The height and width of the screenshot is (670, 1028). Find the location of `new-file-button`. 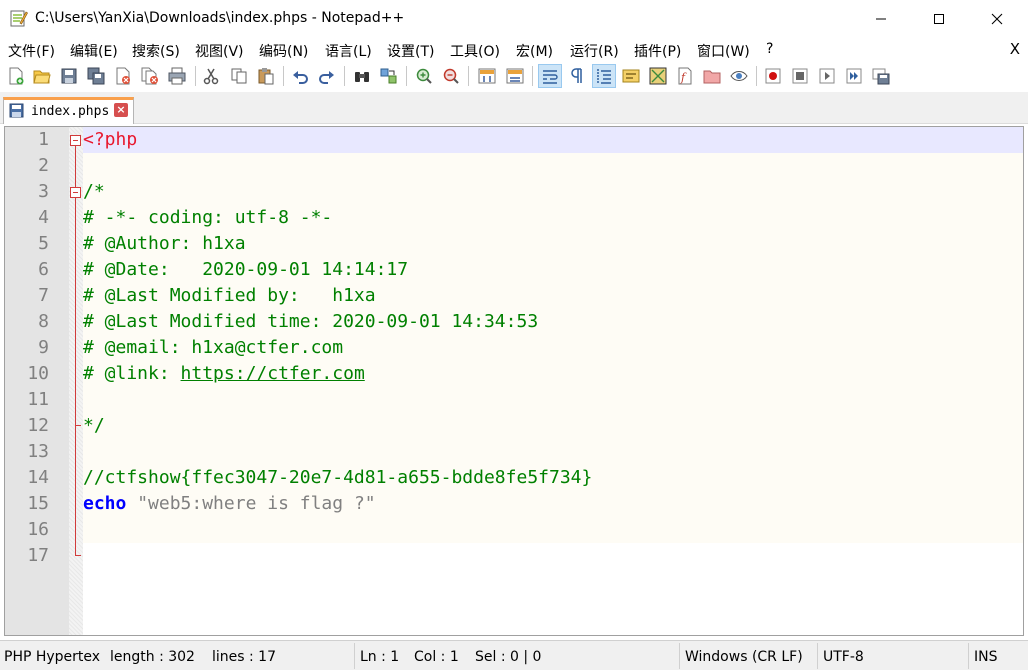

new-file-button is located at coordinates (16, 76).